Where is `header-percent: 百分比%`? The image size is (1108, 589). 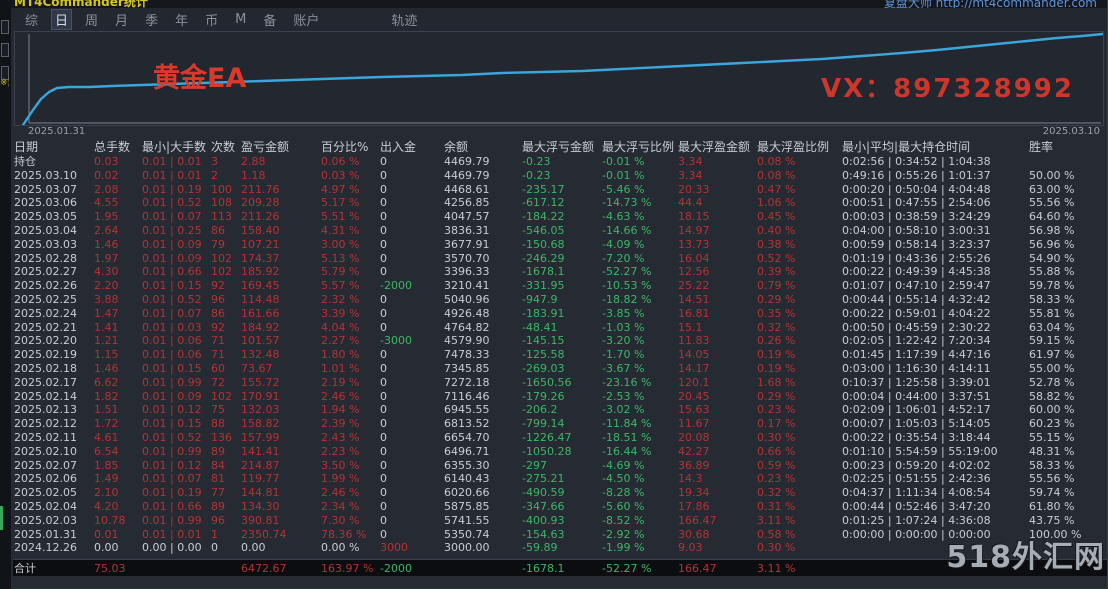
header-percent: 百分比% is located at coordinates (349, 147).